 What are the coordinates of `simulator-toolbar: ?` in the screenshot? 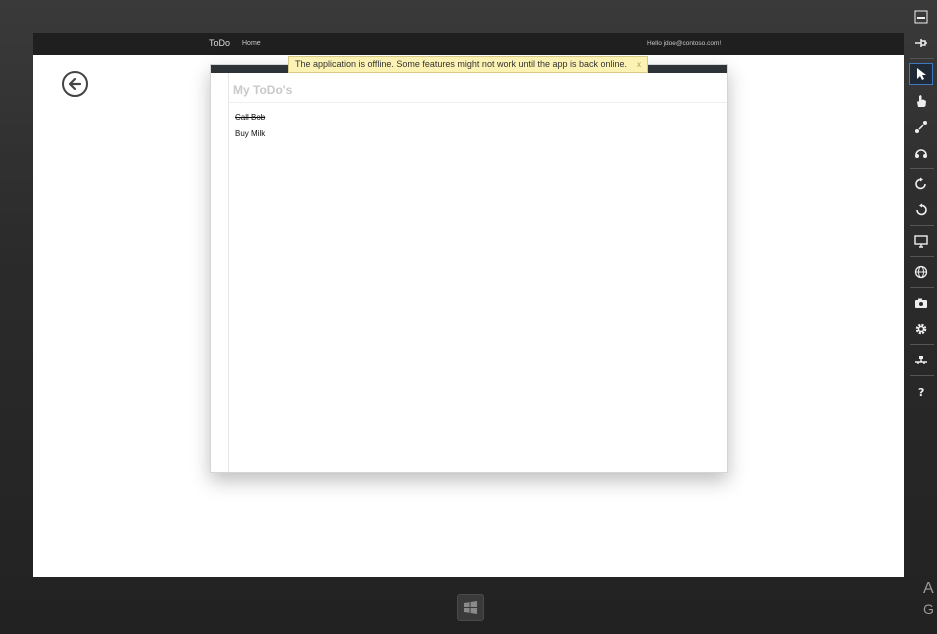 It's located at (921, 317).